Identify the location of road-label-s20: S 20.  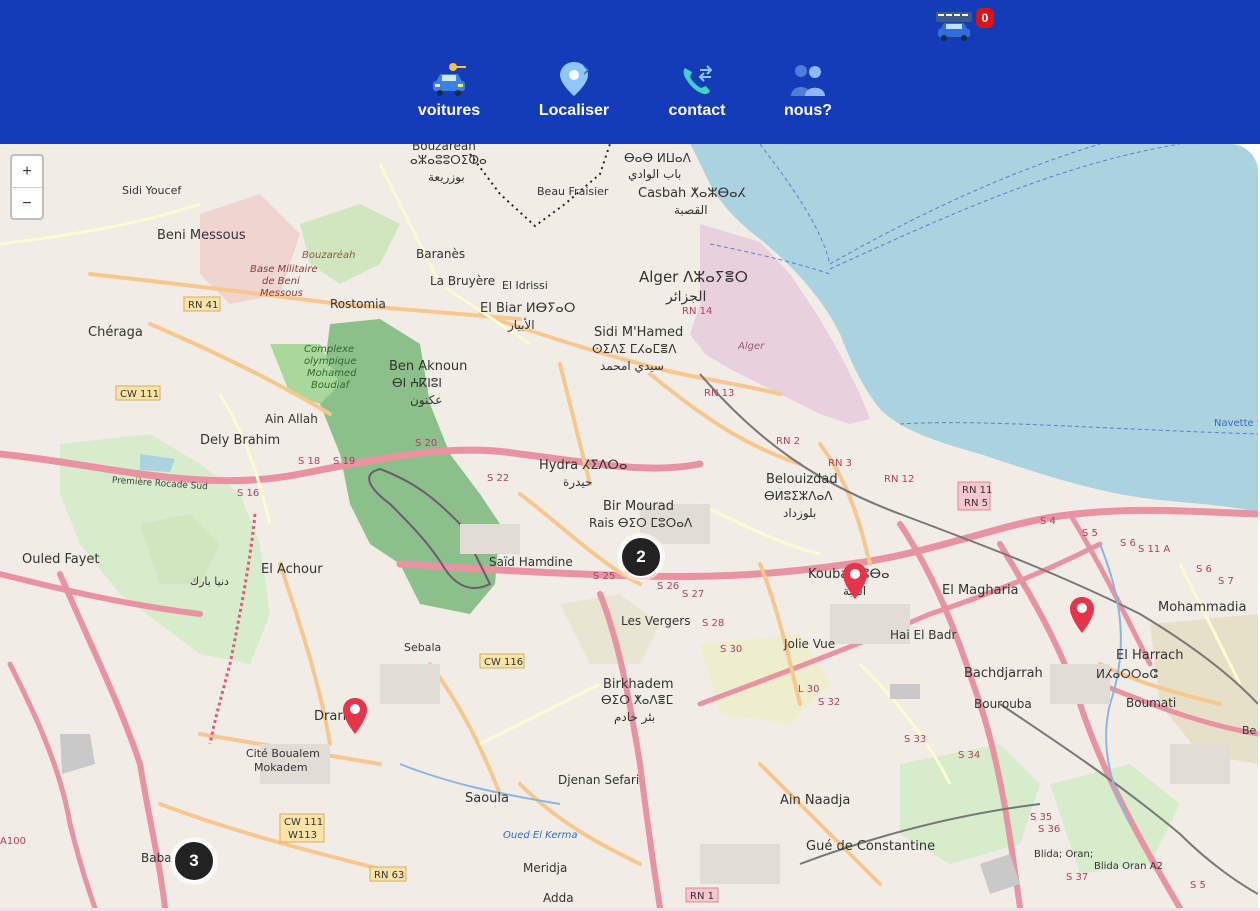
(426, 443).